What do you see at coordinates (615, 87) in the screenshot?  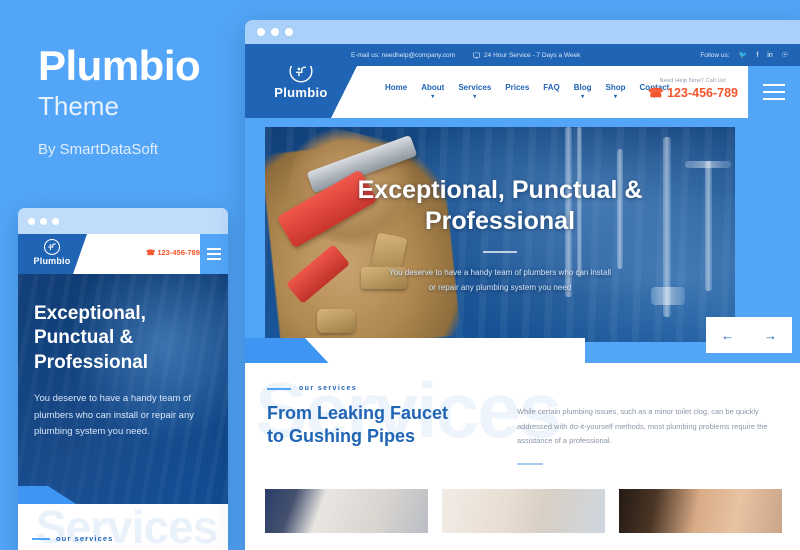 I see `nav-label-shop: Shop` at bounding box center [615, 87].